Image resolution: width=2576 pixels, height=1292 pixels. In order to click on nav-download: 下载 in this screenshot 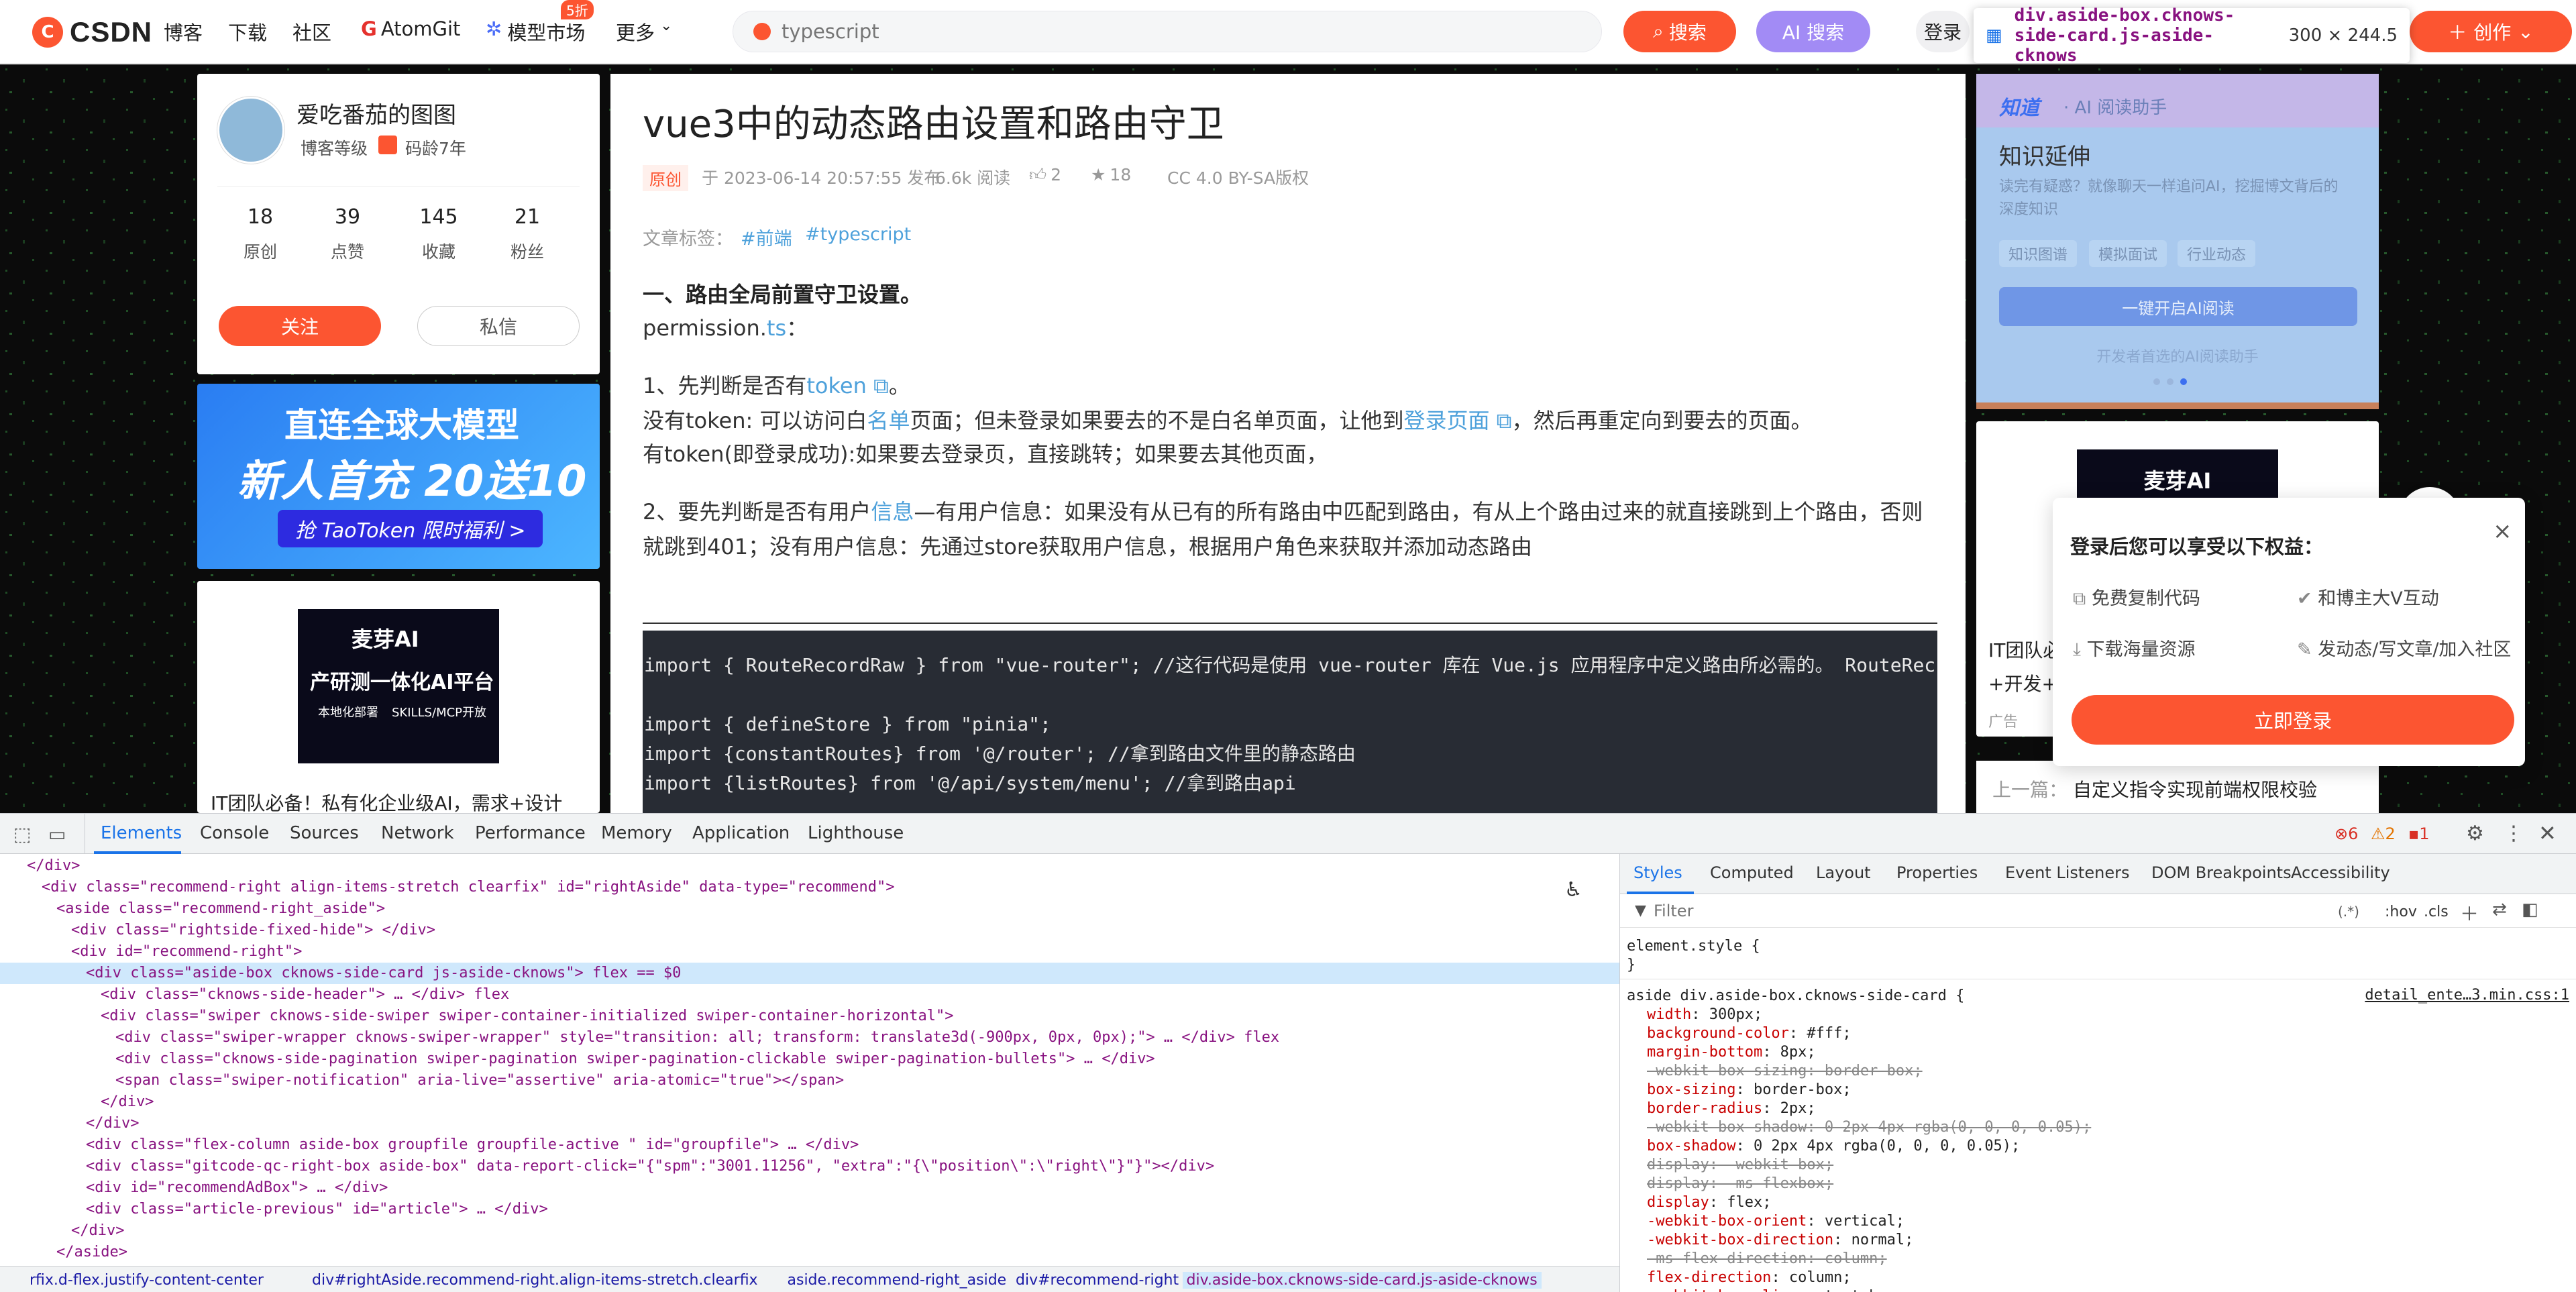, I will do `click(247, 31)`.